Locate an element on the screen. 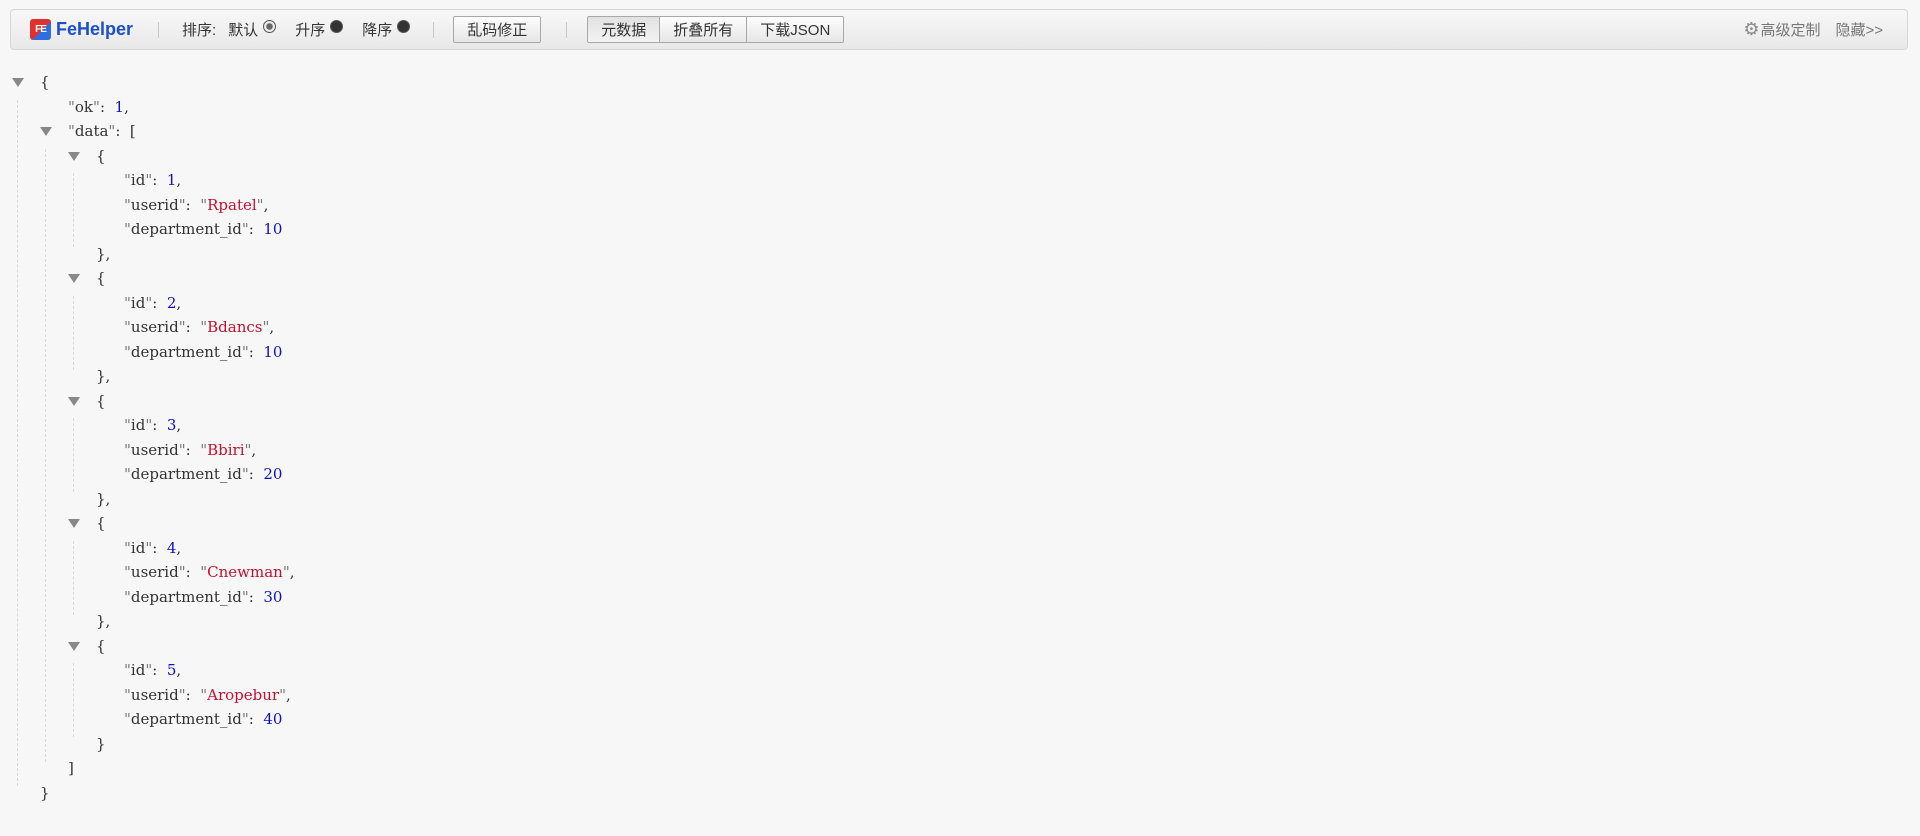 The image size is (1920, 836). json-array-open: "data": [ is located at coordinates (102, 131).